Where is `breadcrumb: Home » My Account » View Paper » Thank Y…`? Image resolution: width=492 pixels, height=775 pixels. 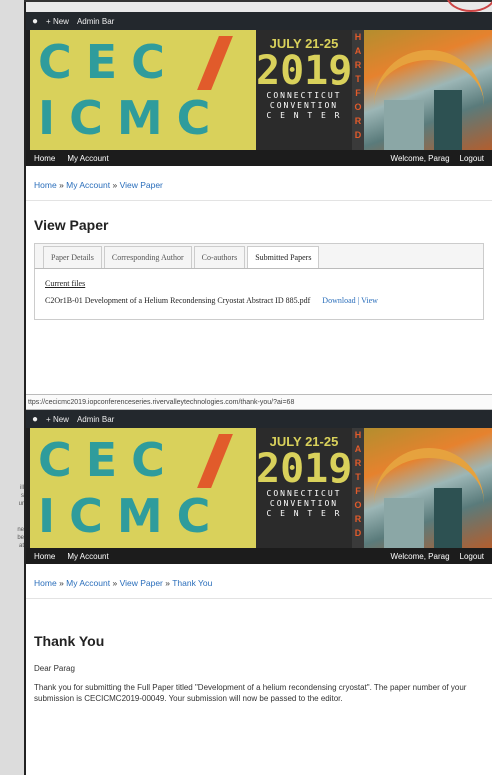 breadcrumb: Home » My Account » View Paper » Thank Y… is located at coordinates (259, 581).